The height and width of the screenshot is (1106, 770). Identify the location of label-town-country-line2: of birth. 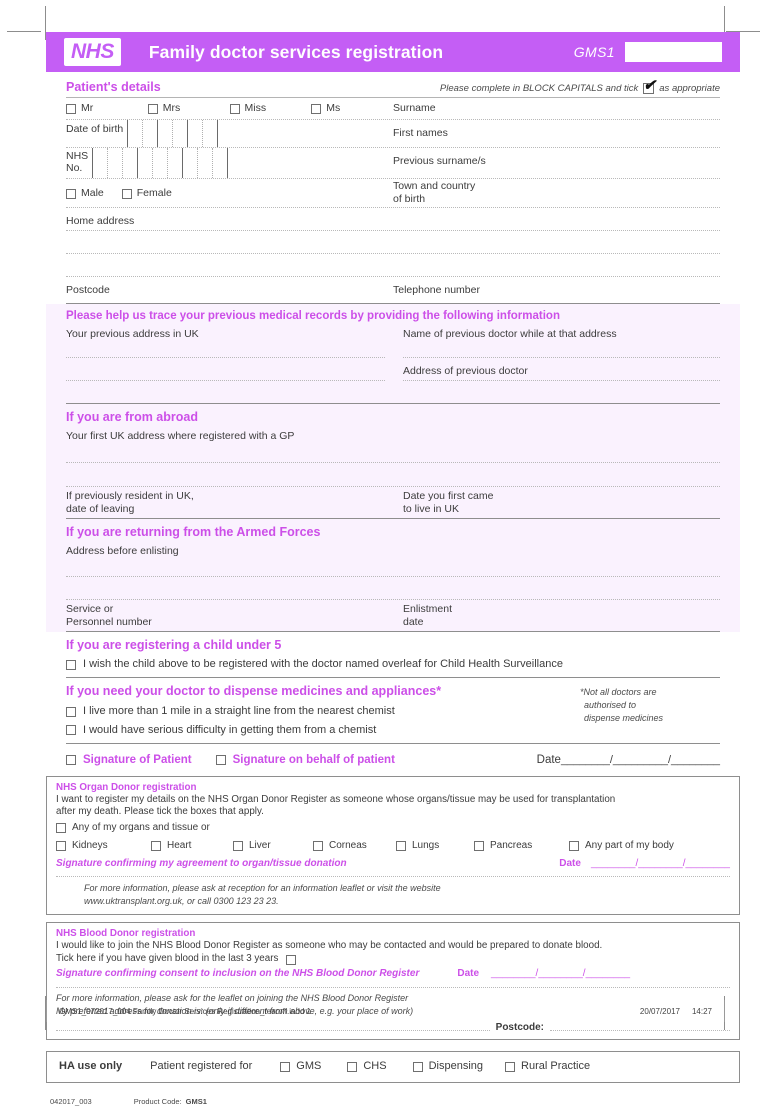
(409, 198).